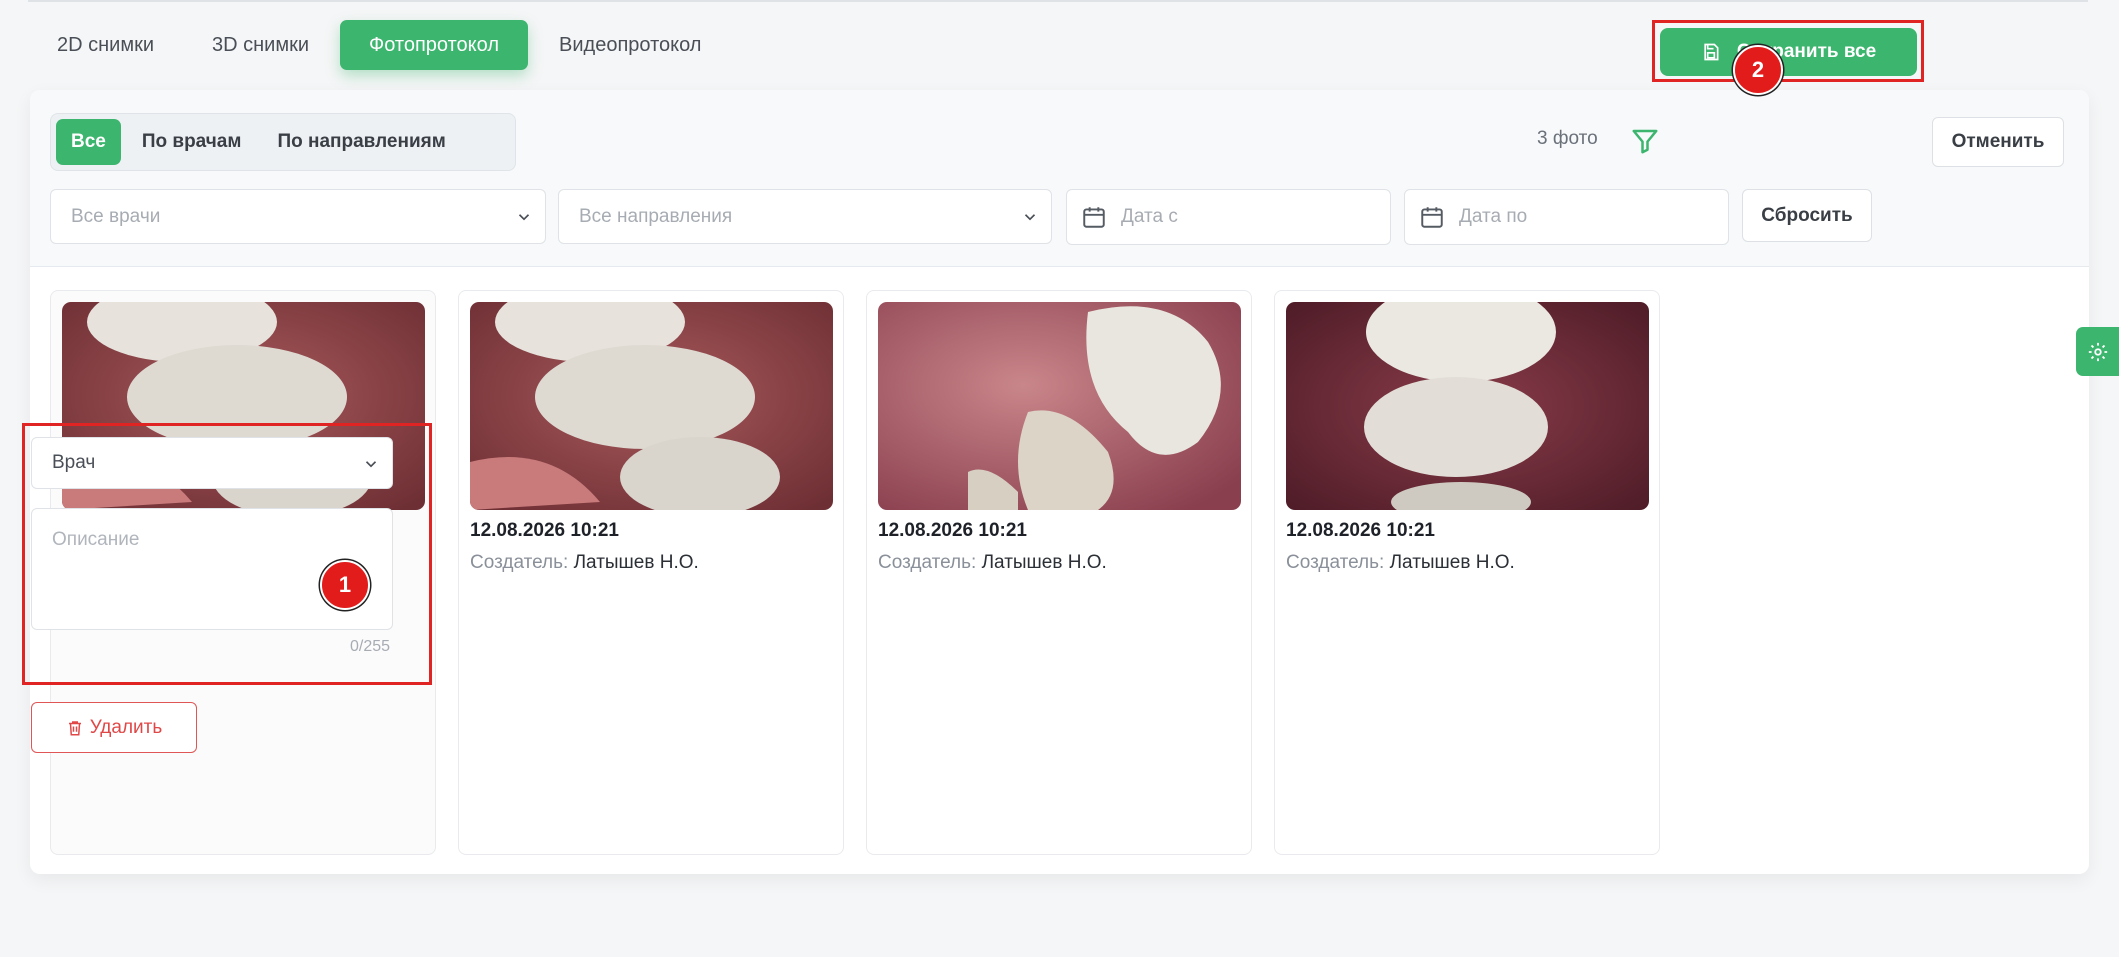  I want to click on trash-icon, so click(74, 727).